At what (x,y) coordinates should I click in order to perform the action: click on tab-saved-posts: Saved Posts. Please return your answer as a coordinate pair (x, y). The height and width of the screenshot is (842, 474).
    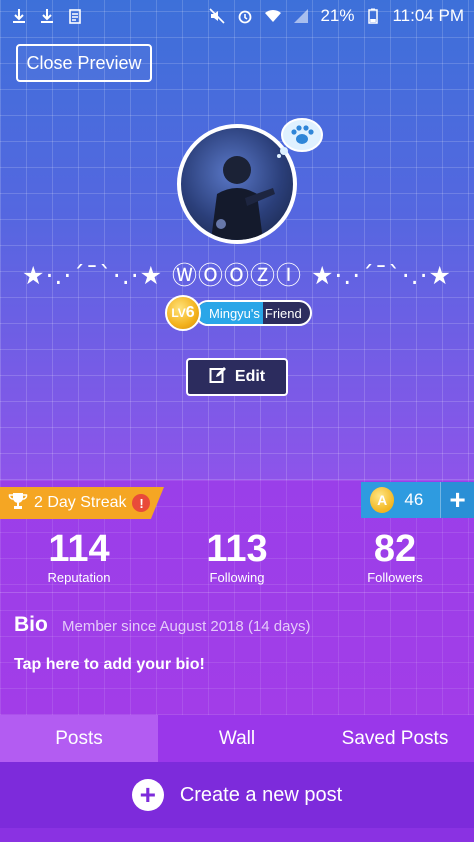
    Looking at the image, I should click on (395, 738).